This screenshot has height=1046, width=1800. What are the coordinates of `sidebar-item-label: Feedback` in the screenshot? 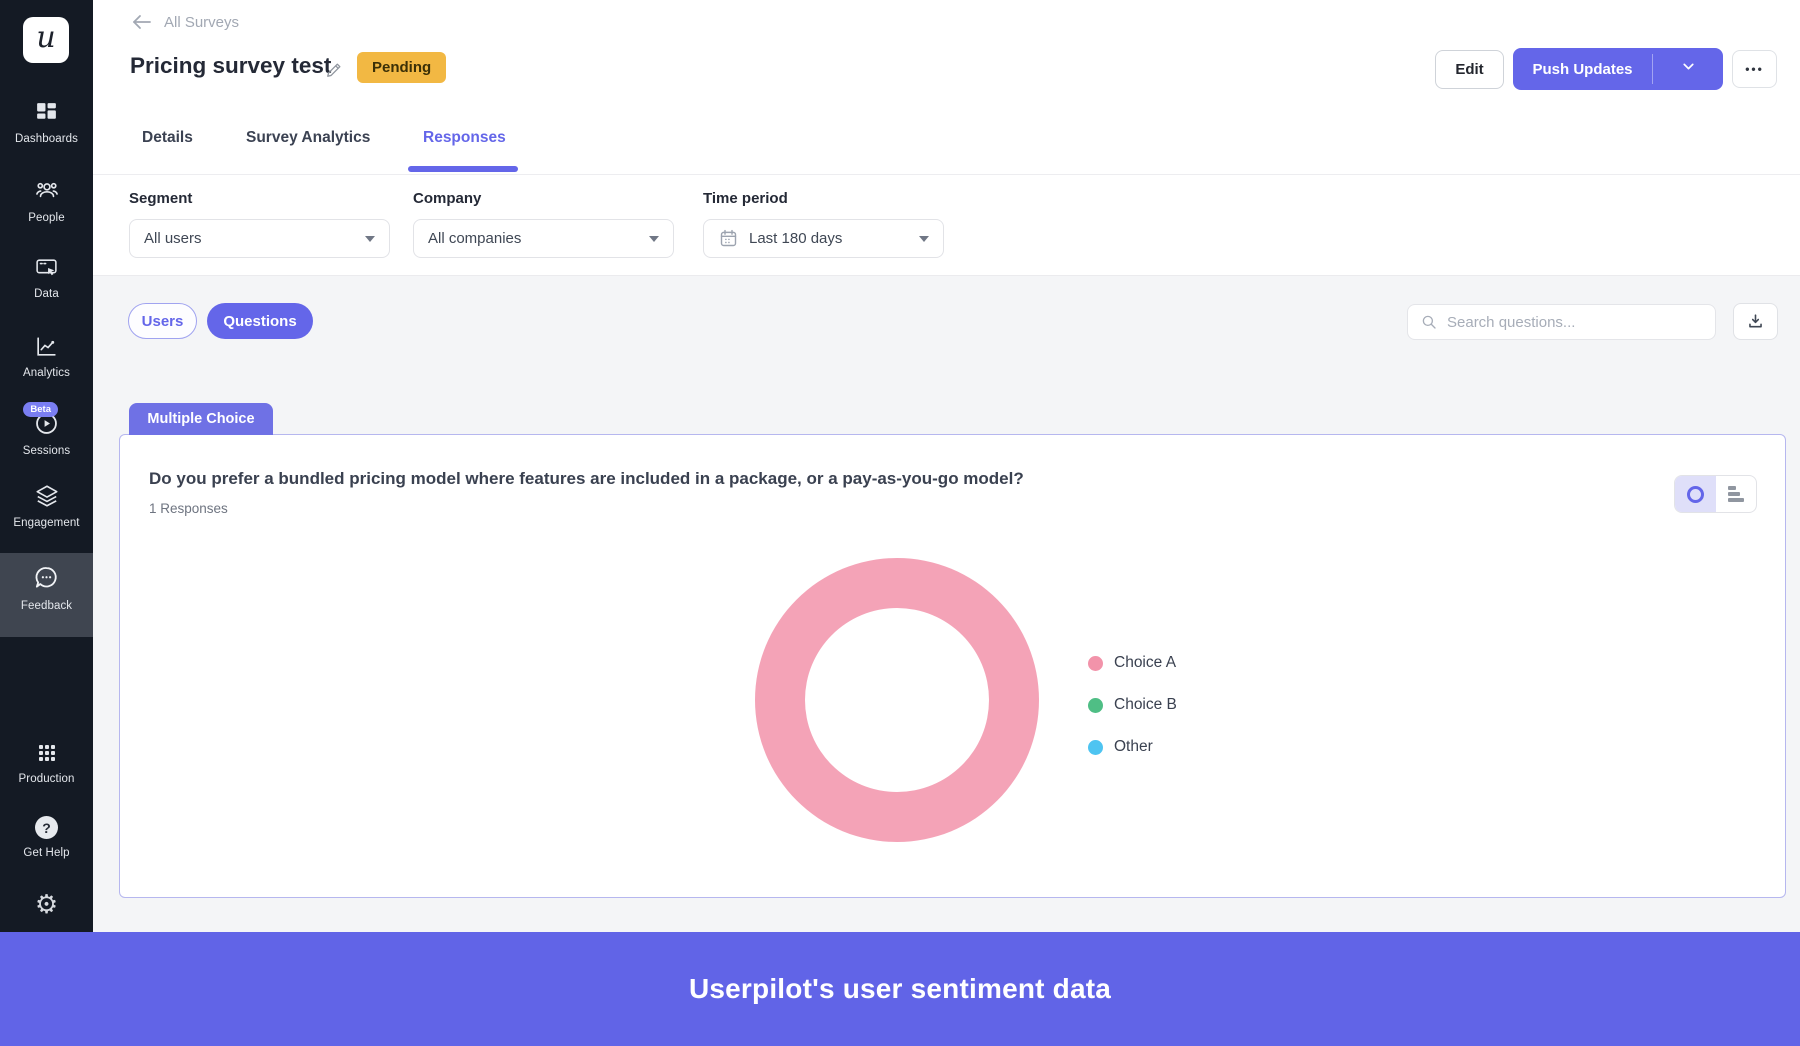 It's located at (46, 606).